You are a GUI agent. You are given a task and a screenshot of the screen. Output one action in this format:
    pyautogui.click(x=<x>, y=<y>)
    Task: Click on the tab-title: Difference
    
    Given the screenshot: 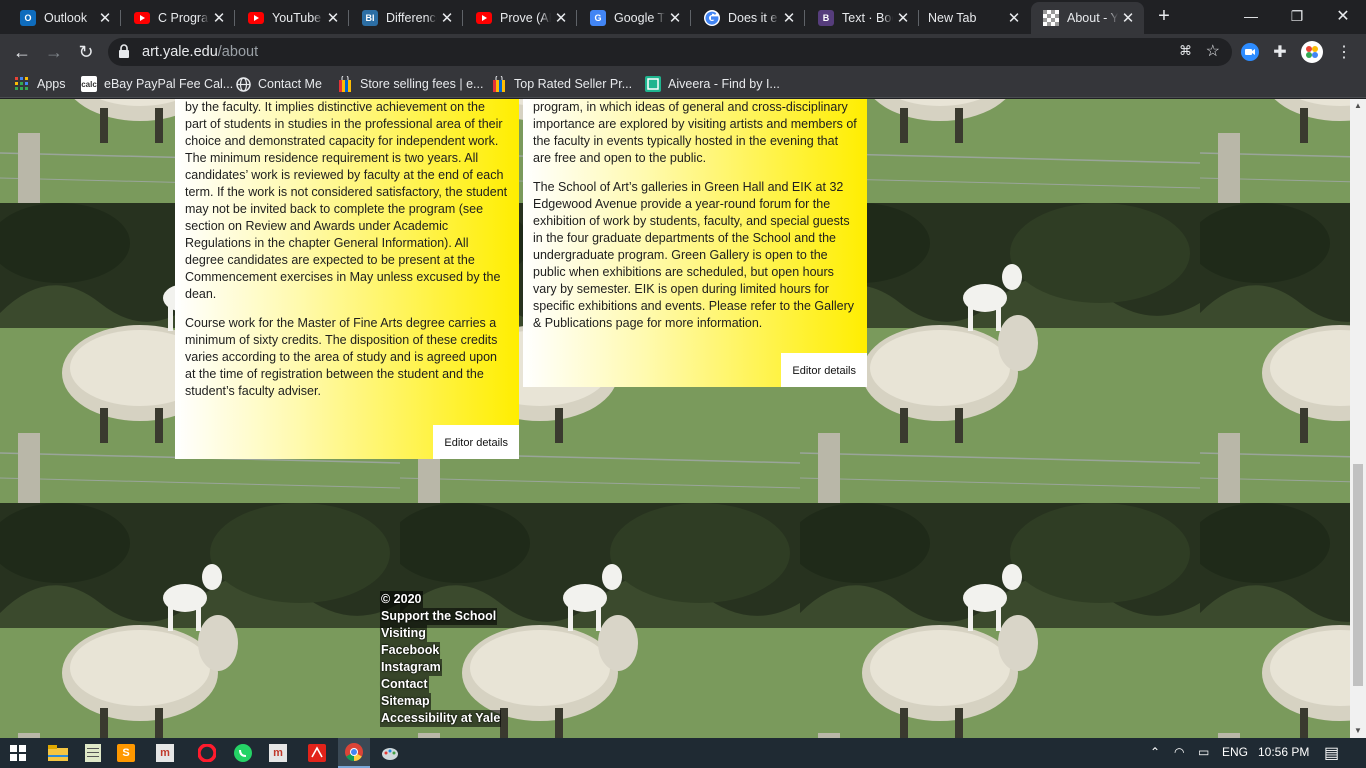 What is the action you would take?
    pyautogui.click(x=411, y=18)
    